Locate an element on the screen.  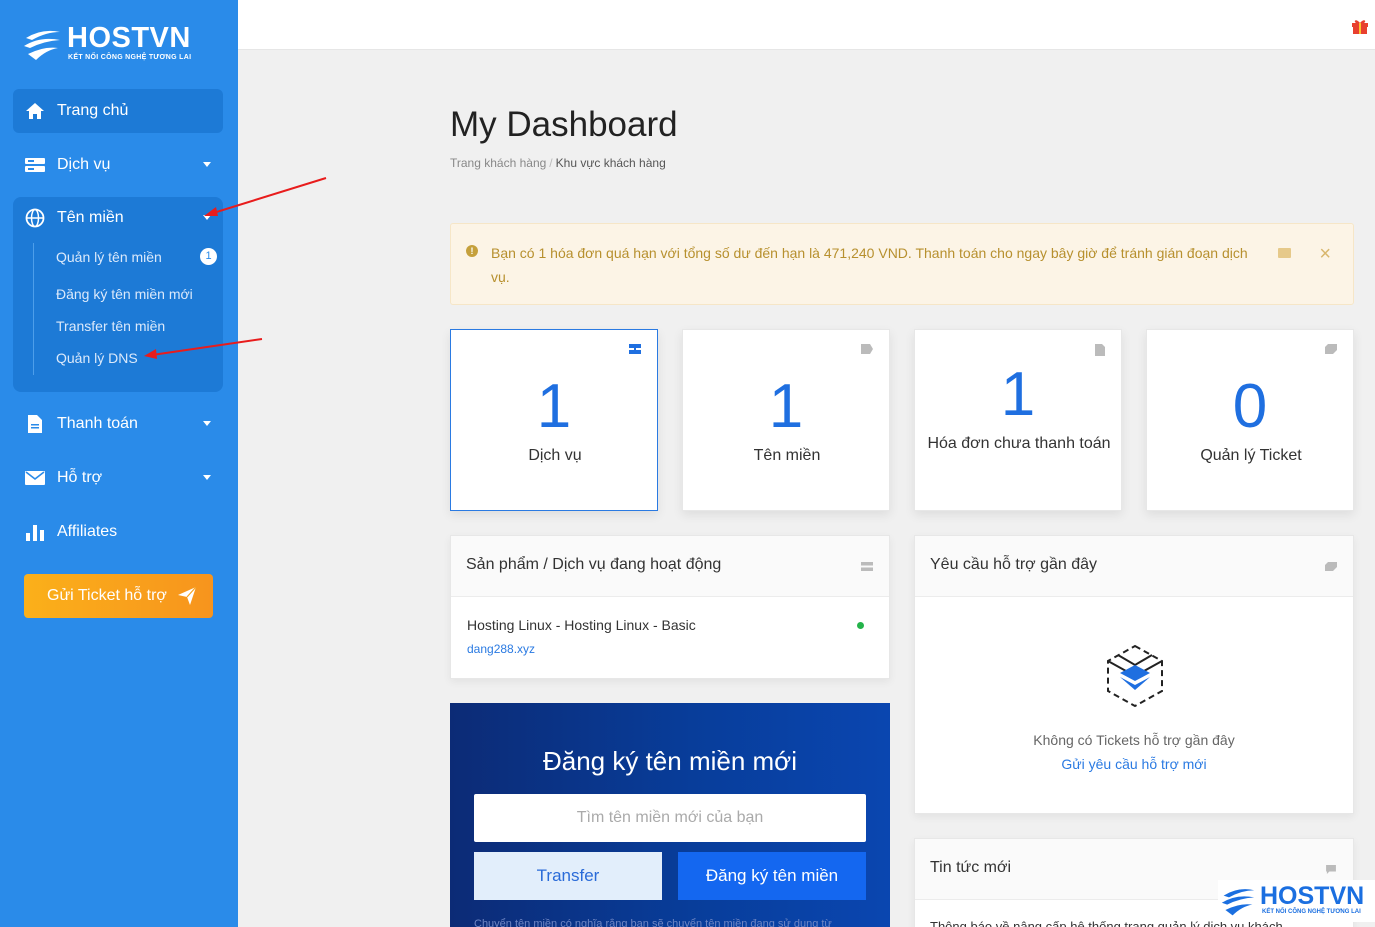
empty-inbox-icon is located at coordinates (1135, 676).